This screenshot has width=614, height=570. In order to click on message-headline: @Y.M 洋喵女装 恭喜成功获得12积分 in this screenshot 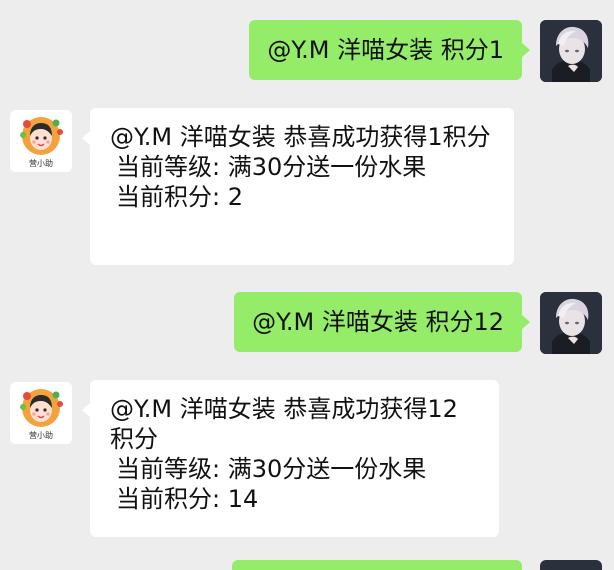, I will do `click(284, 424)`.